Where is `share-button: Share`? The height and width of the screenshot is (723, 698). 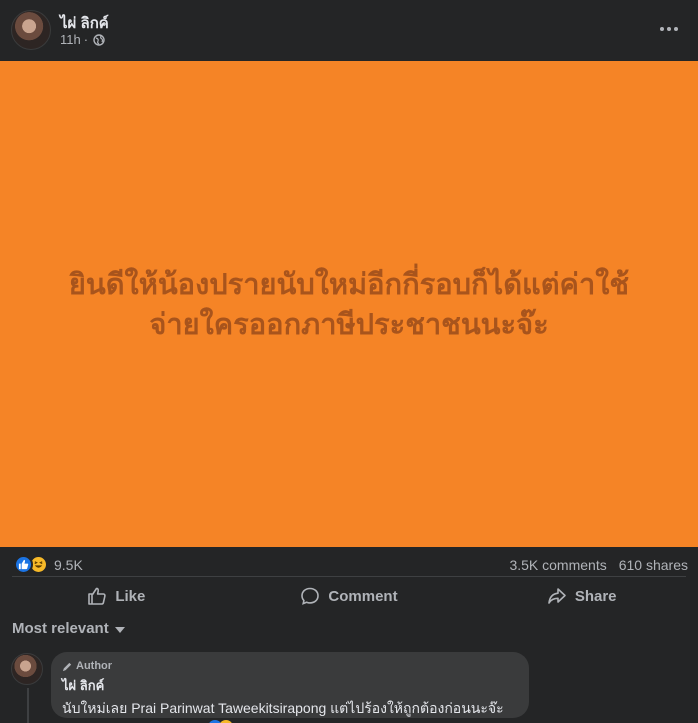 share-button: Share is located at coordinates (581, 596).